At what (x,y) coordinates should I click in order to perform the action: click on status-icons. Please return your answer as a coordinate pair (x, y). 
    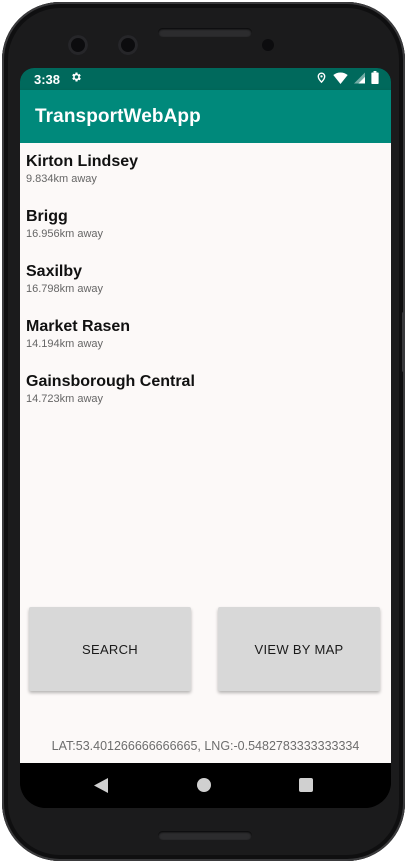
    Looking at the image, I should click on (347, 80).